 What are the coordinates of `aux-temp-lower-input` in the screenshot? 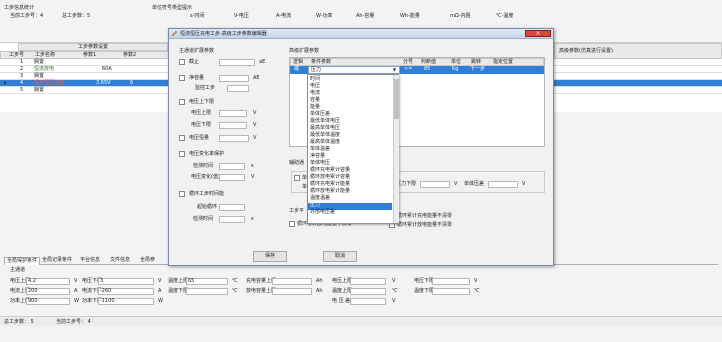 It's located at (451, 291).